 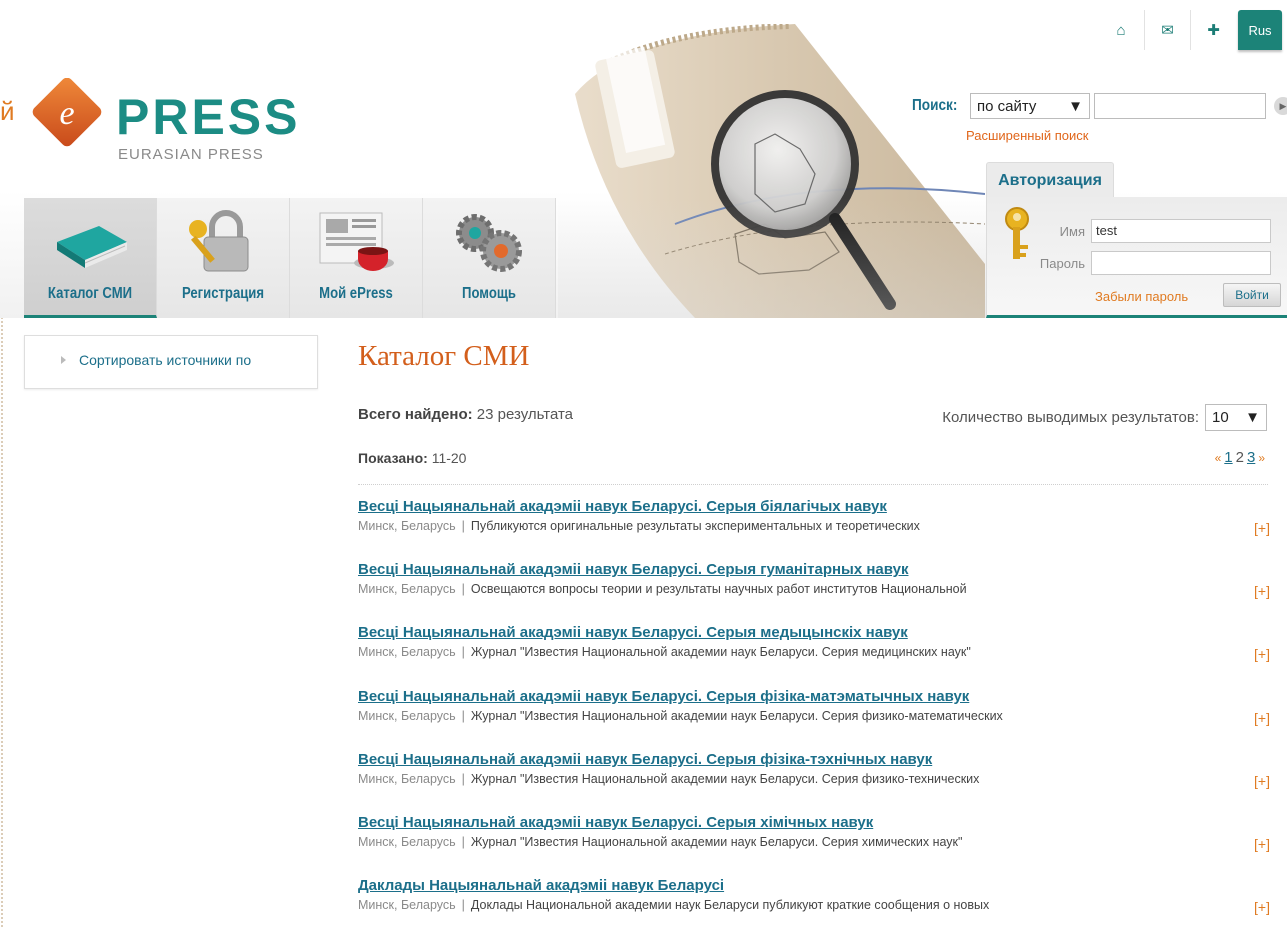 I want to click on nav-label-registration: Регистрация, so click(x=223, y=293).